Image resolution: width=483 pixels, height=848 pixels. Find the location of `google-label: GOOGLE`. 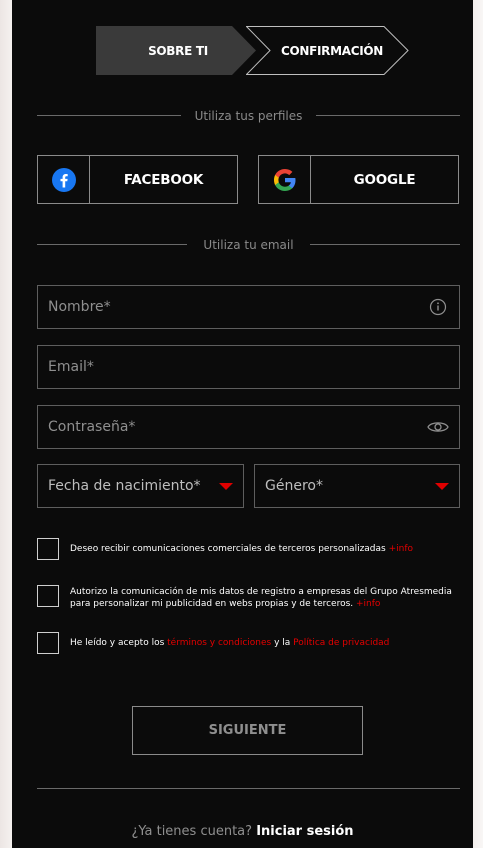

google-label: GOOGLE is located at coordinates (384, 179).